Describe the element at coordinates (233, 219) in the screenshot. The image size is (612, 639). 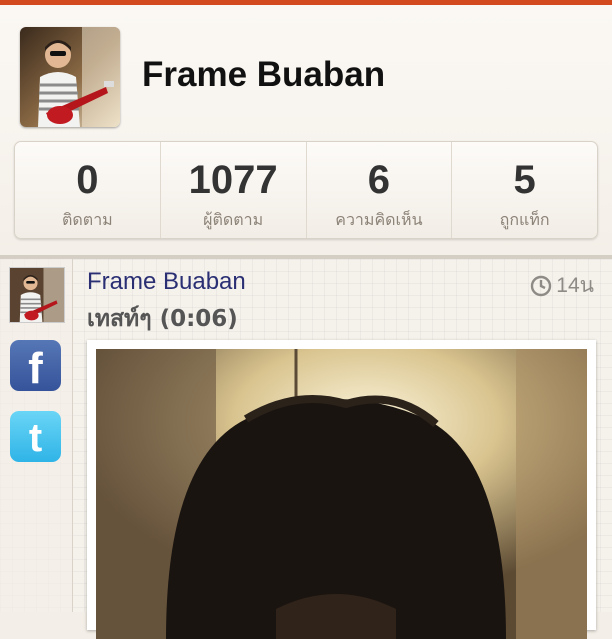
I see `stat-label: ผู้ติดตาม` at that location.